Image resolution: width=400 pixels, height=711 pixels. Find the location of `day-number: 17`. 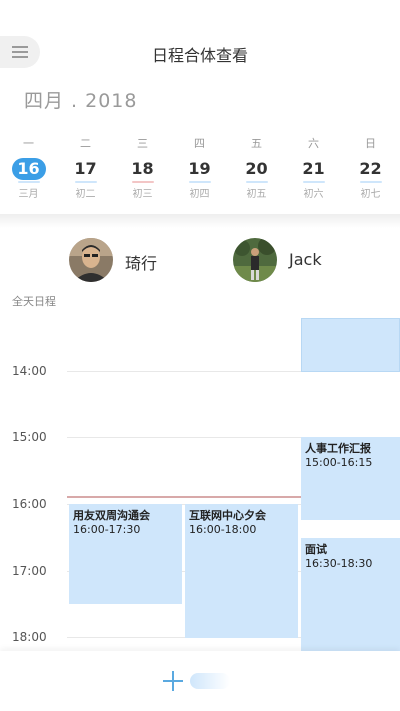

day-number: 17 is located at coordinates (85, 168).